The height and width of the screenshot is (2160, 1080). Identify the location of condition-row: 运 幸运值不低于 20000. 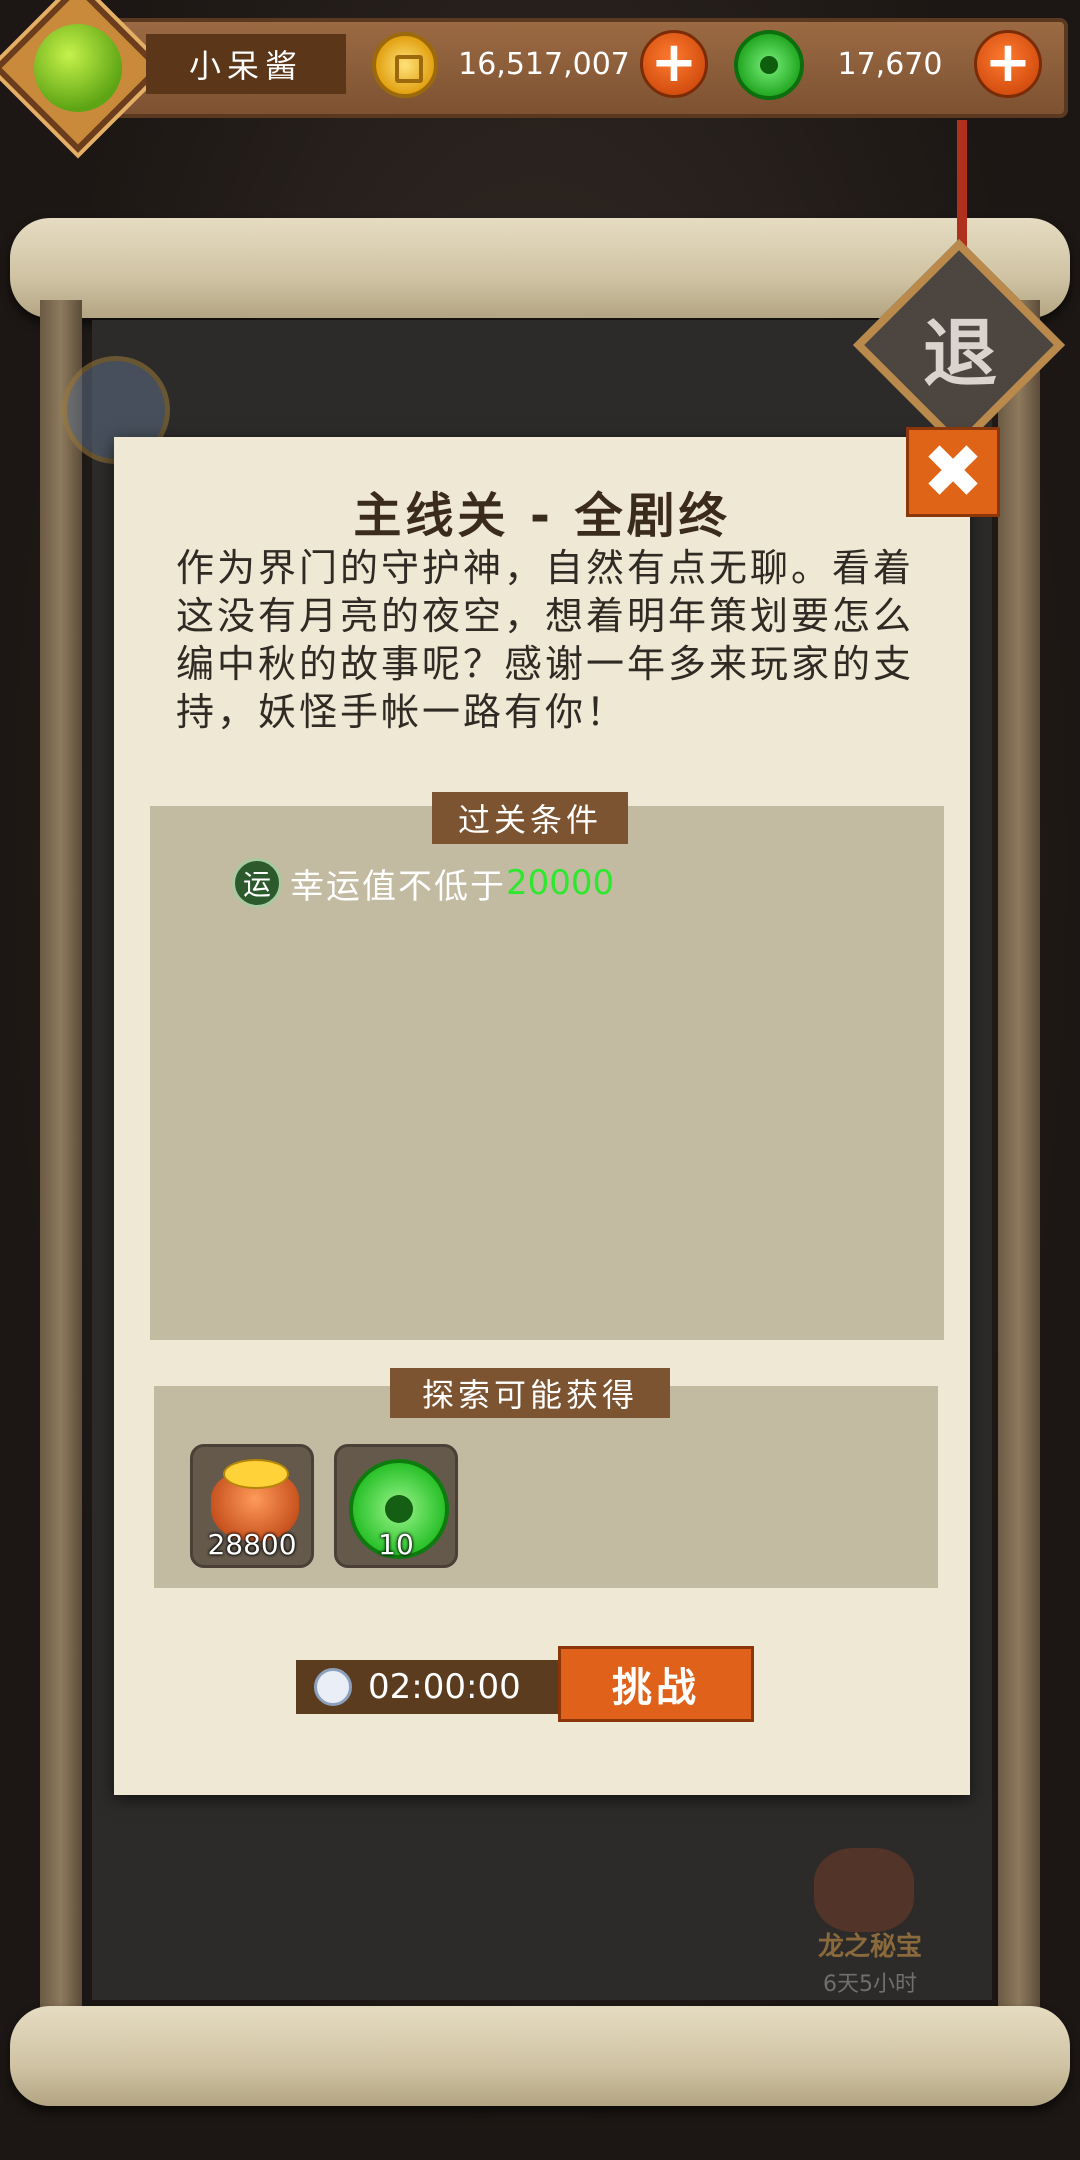
(423, 883).